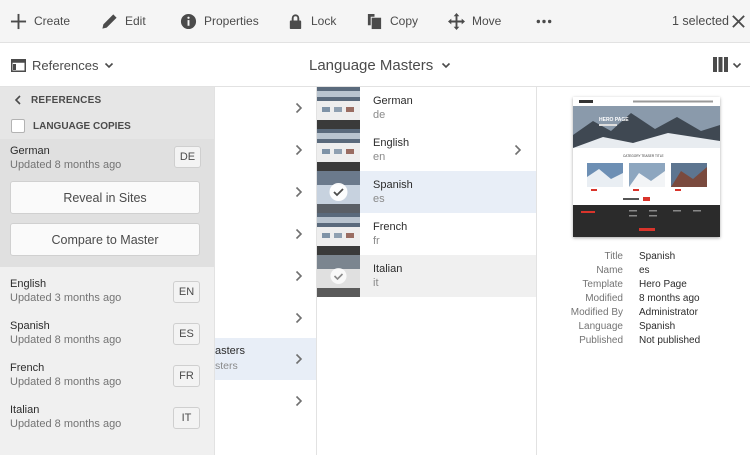 The height and width of the screenshot is (455, 750). What do you see at coordinates (376, 241) in the screenshot?
I see `item-subtitle: fr` at bounding box center [376, 241].